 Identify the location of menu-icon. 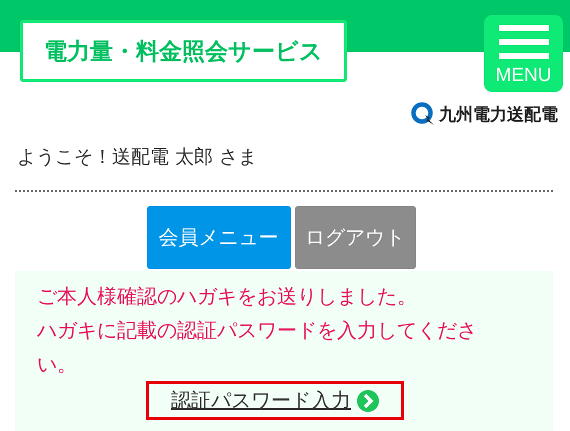
(523, 41).